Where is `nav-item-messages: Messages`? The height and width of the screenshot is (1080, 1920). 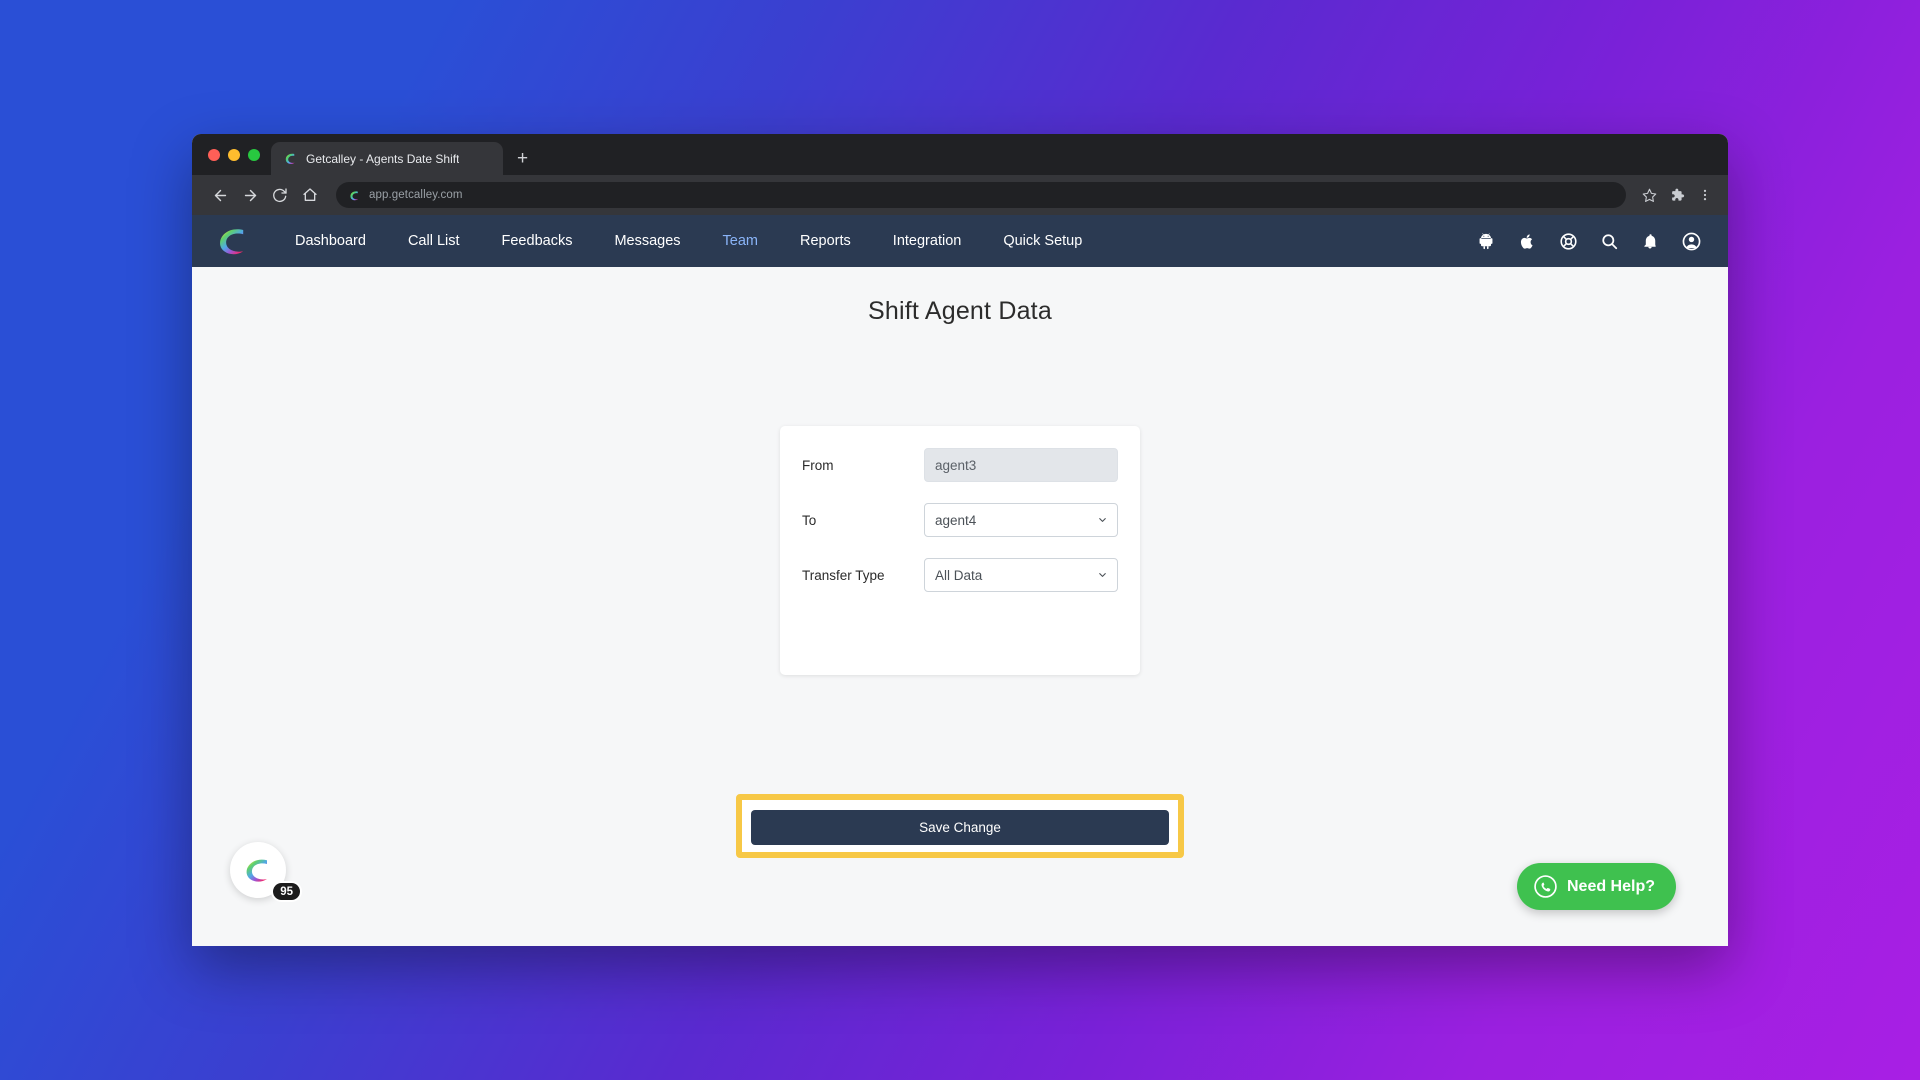
nav-item-messages: Messages is located at coordinates (647, 241).